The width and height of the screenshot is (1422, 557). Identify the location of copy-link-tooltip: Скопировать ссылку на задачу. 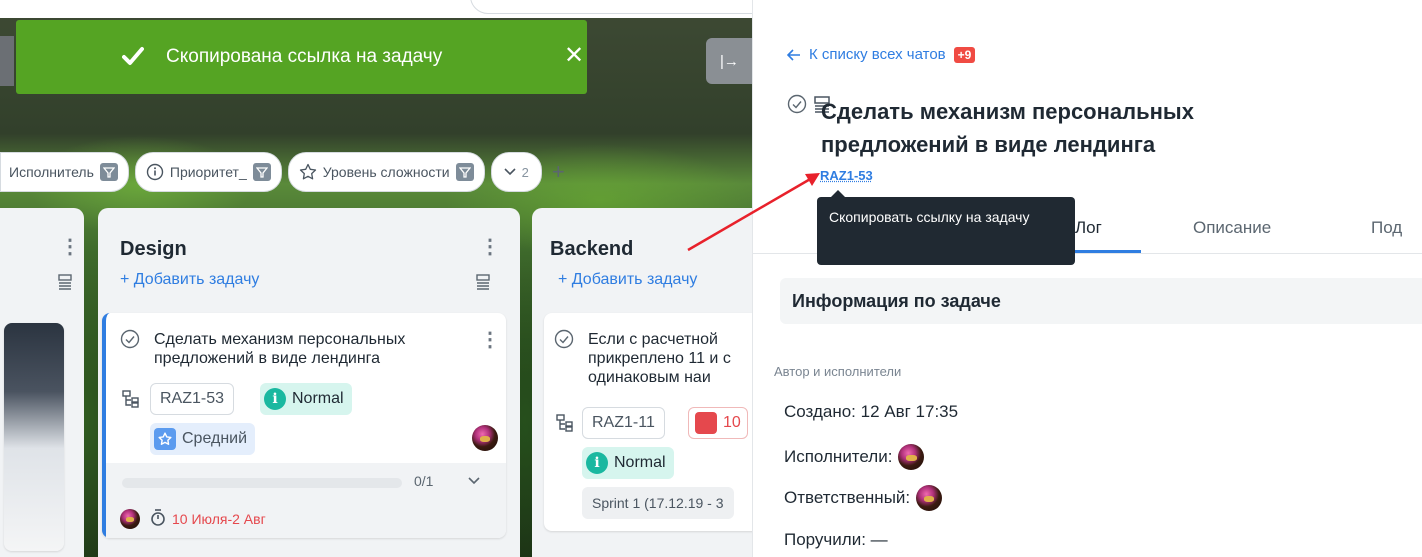
(946, 231).